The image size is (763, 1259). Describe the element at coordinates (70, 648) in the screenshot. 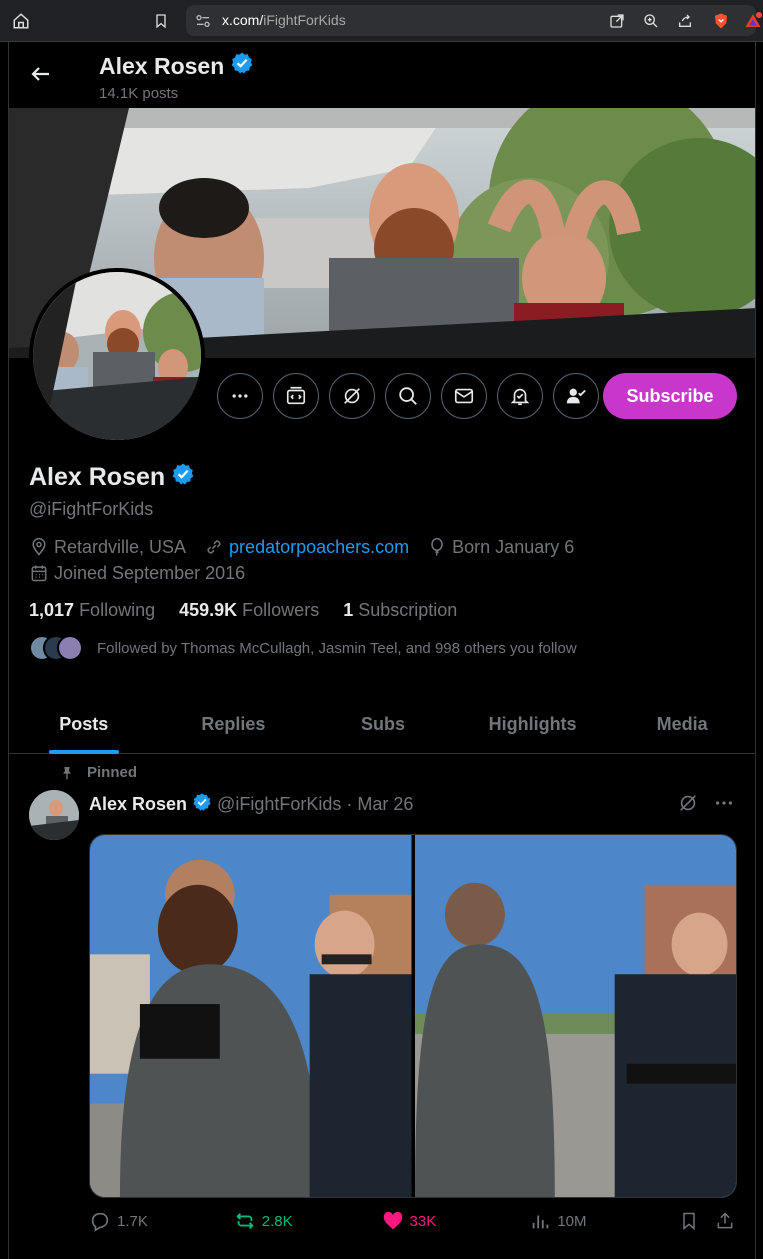

I see `follower-avatar` at that location.